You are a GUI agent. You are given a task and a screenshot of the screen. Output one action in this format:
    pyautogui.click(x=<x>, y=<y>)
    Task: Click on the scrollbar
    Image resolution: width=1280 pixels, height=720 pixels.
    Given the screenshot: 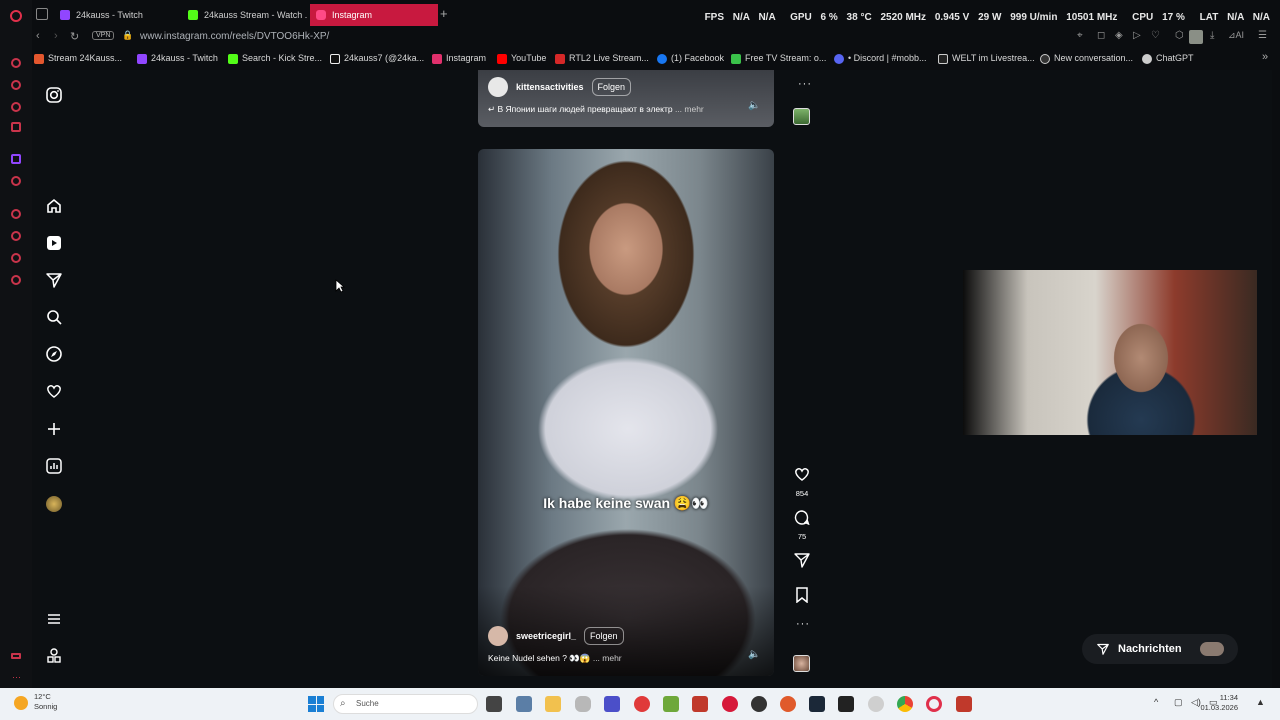 What is the action you would take?
    pyautogui.click(x=1269, y=379)
    